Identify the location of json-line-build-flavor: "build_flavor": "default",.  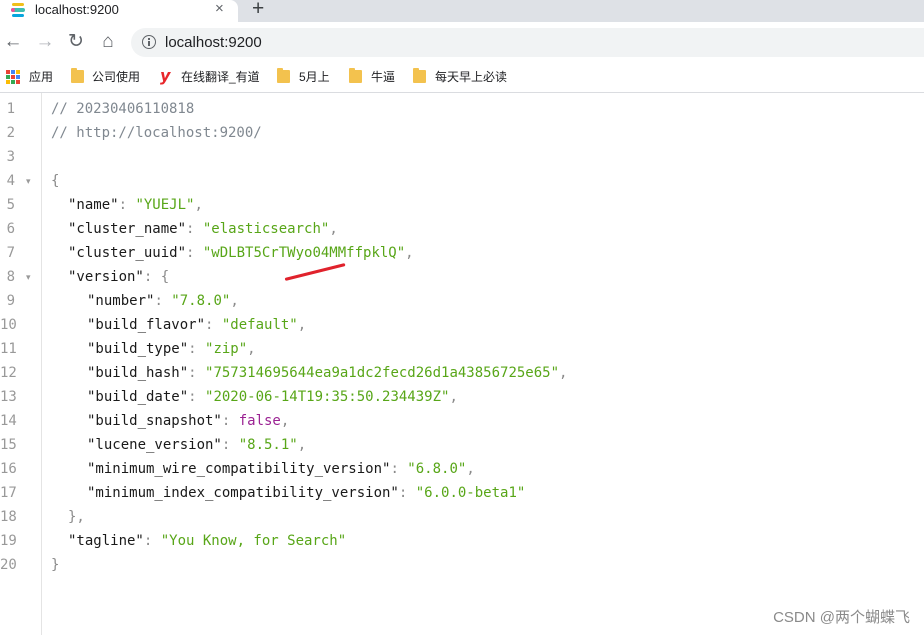
(197, 325).